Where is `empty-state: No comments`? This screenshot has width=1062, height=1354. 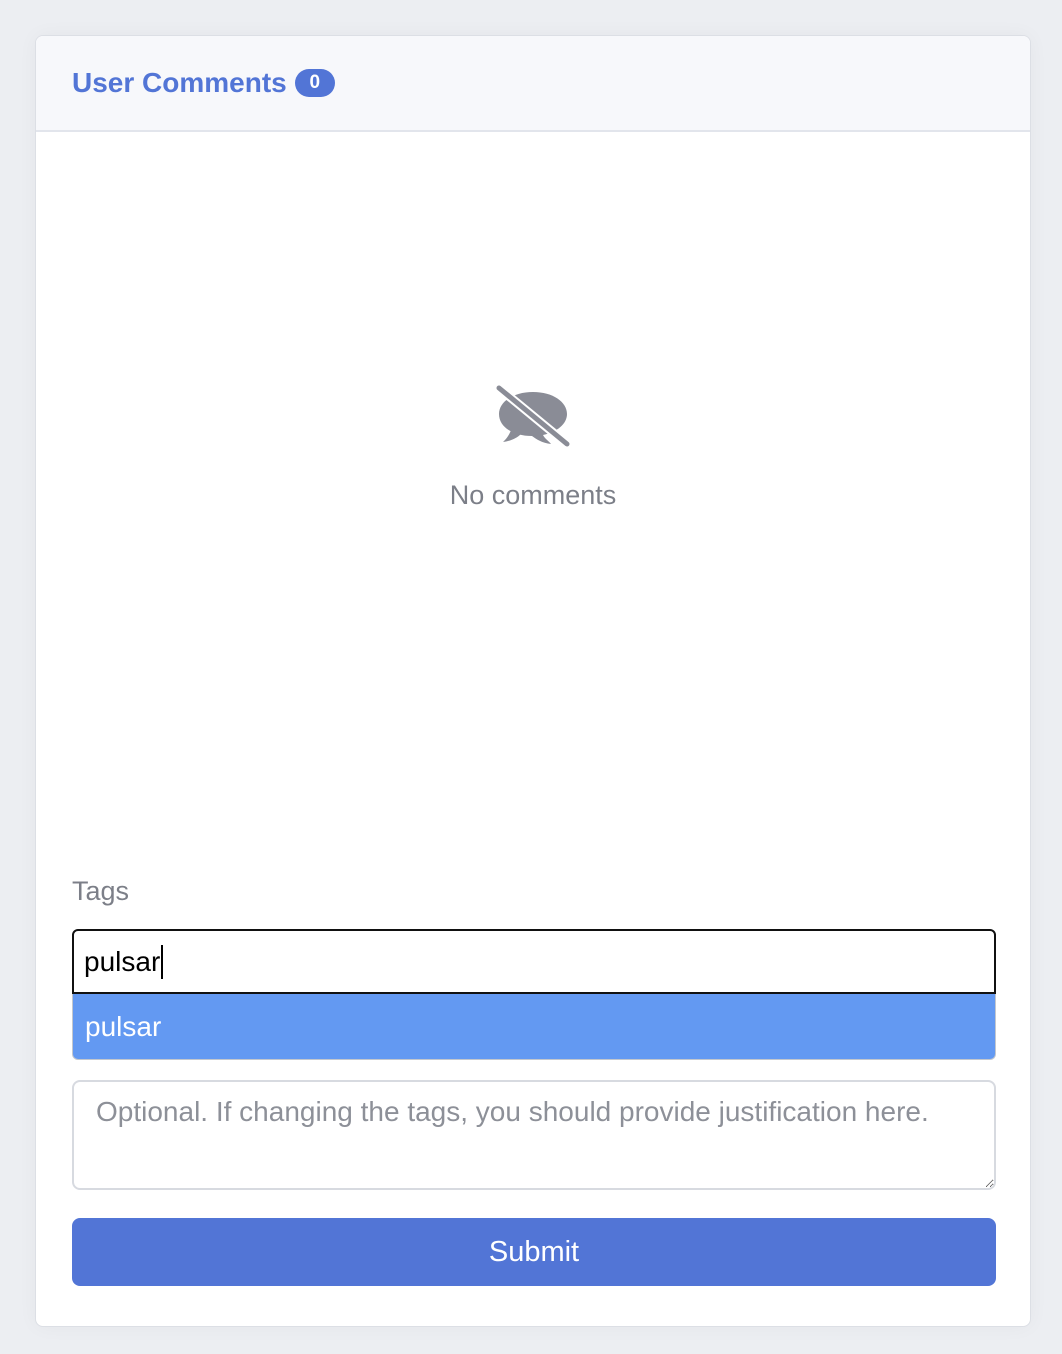
empty-state: No comments is located at coordinates (533, 447).